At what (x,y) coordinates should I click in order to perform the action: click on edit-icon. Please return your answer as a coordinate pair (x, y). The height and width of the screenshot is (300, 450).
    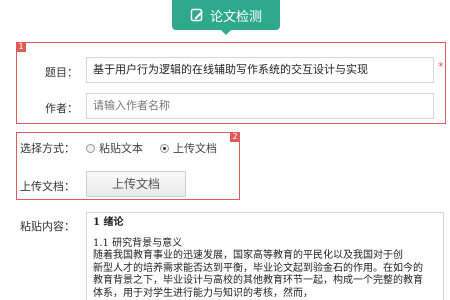
    Looking at the image, I should click on (196, 15).